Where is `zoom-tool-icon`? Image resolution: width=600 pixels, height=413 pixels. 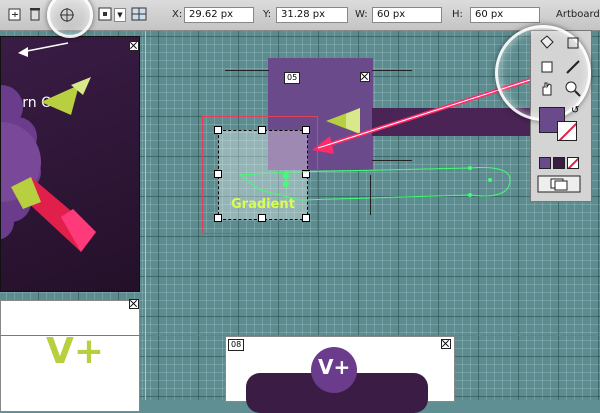 zoom-tool-icon is located at coordinates (573, 89).